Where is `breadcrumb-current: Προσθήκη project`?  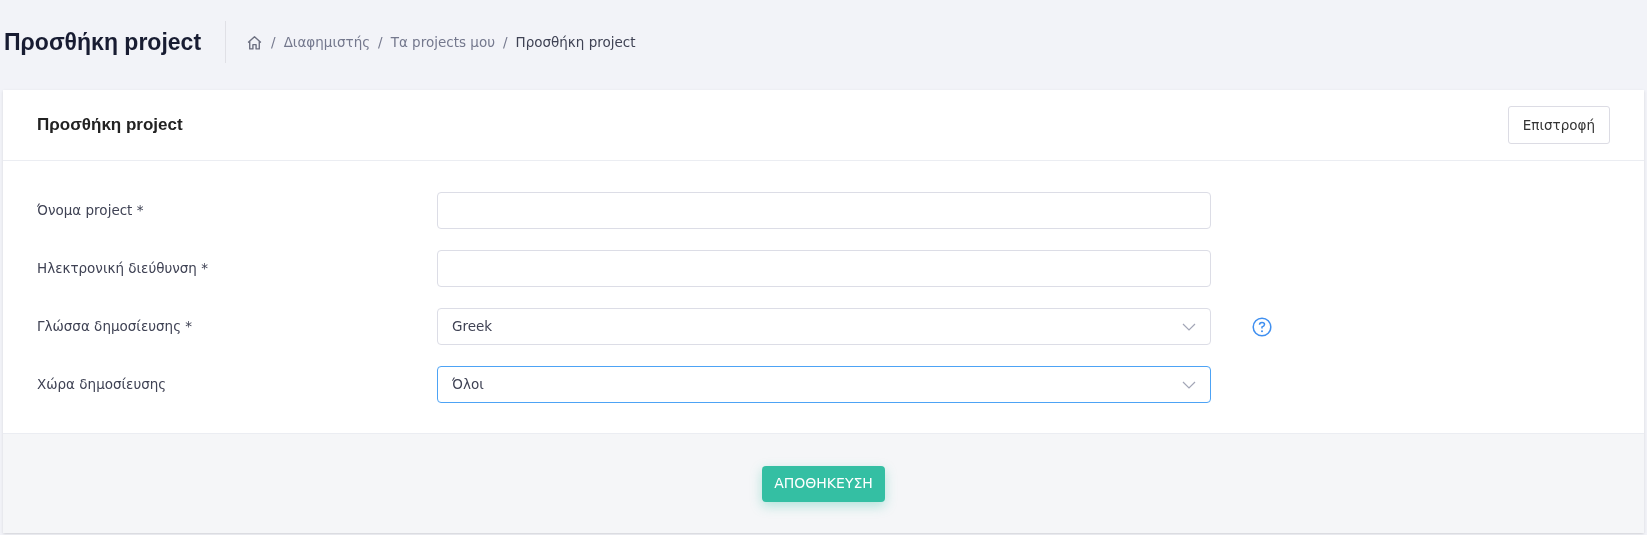 breadcrumb-current: Προσθήκη project is located at coordinates (575, 42).